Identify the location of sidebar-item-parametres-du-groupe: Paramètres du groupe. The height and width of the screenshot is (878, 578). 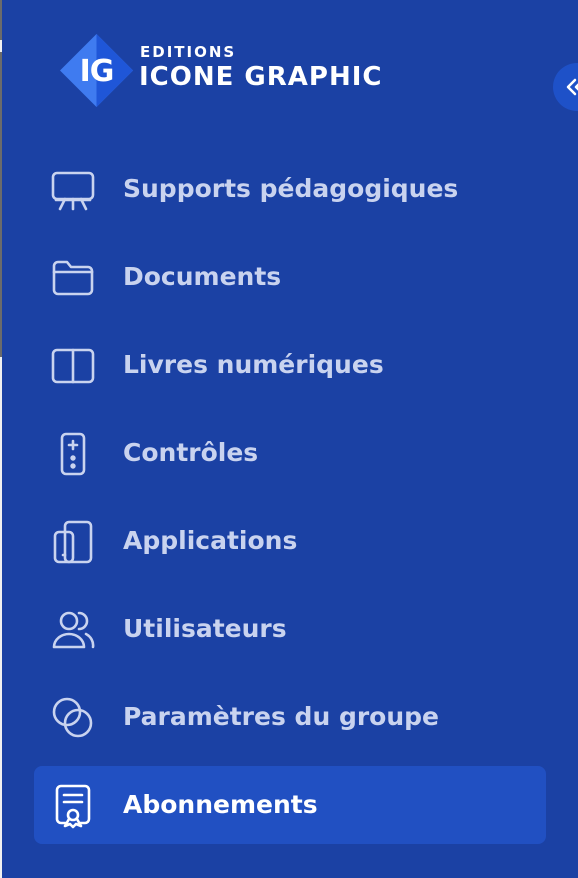
(290, 717).